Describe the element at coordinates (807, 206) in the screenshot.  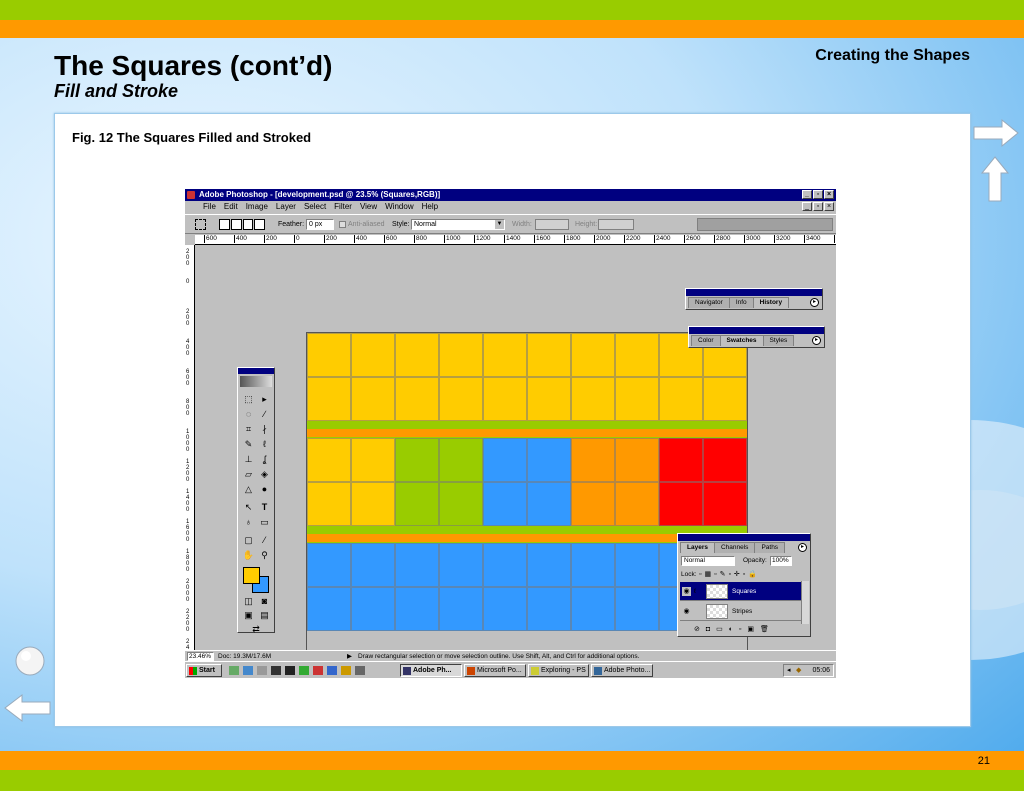
I see `doc-minimize-button: _` at that location.